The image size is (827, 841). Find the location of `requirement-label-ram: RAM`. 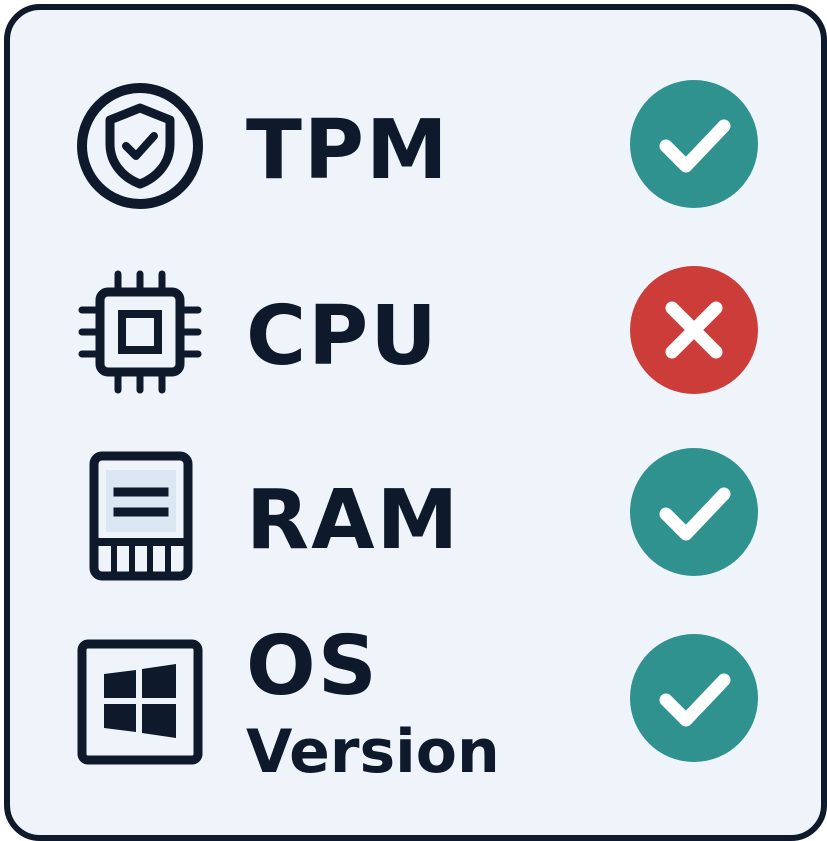

requirement-label-ram: RAM is located at coordinates (353, 520).